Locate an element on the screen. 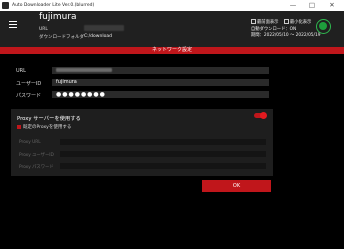 The height and width of the screenshot is (249, 344). use-default-proxy-checkbox: 既定のProxyを使用する is located at coordinates (44, 127).